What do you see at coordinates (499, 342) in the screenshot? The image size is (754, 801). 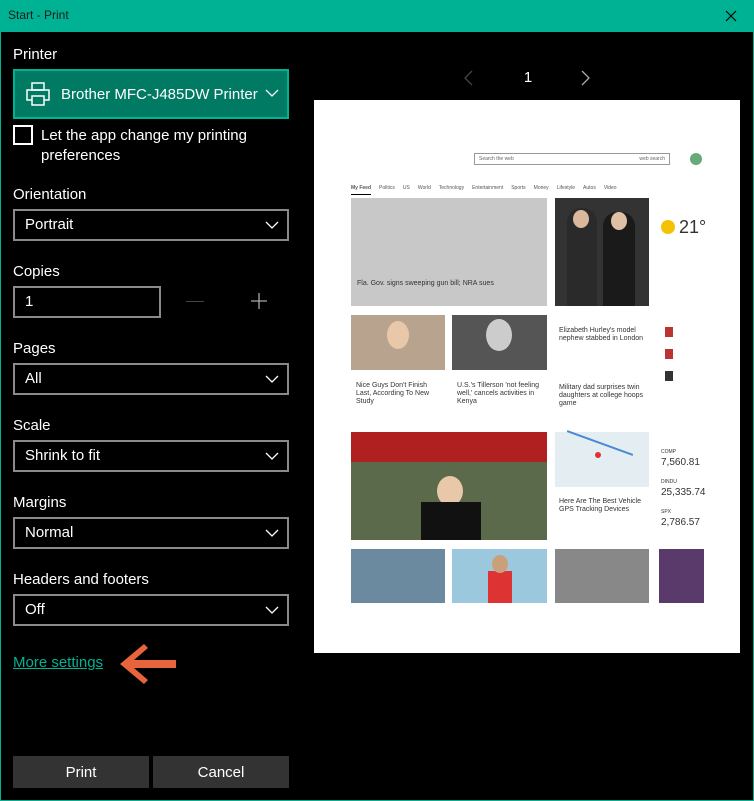 I see `preview-photo-tillerson` at bounding box center [499, 342].